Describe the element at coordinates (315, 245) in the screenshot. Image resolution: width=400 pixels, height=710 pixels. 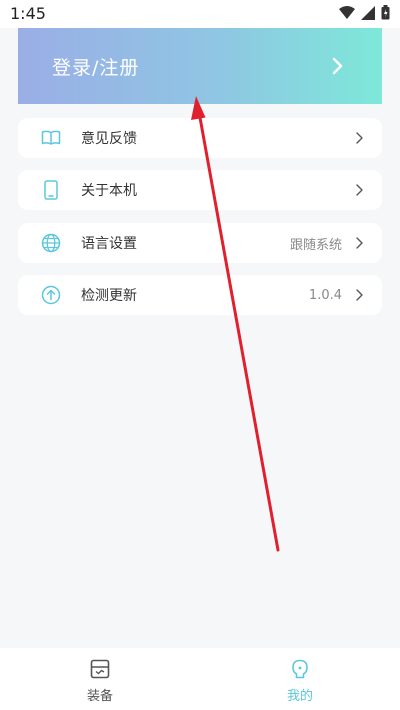
I see `menu-item-value: 跟随系统` at that location.